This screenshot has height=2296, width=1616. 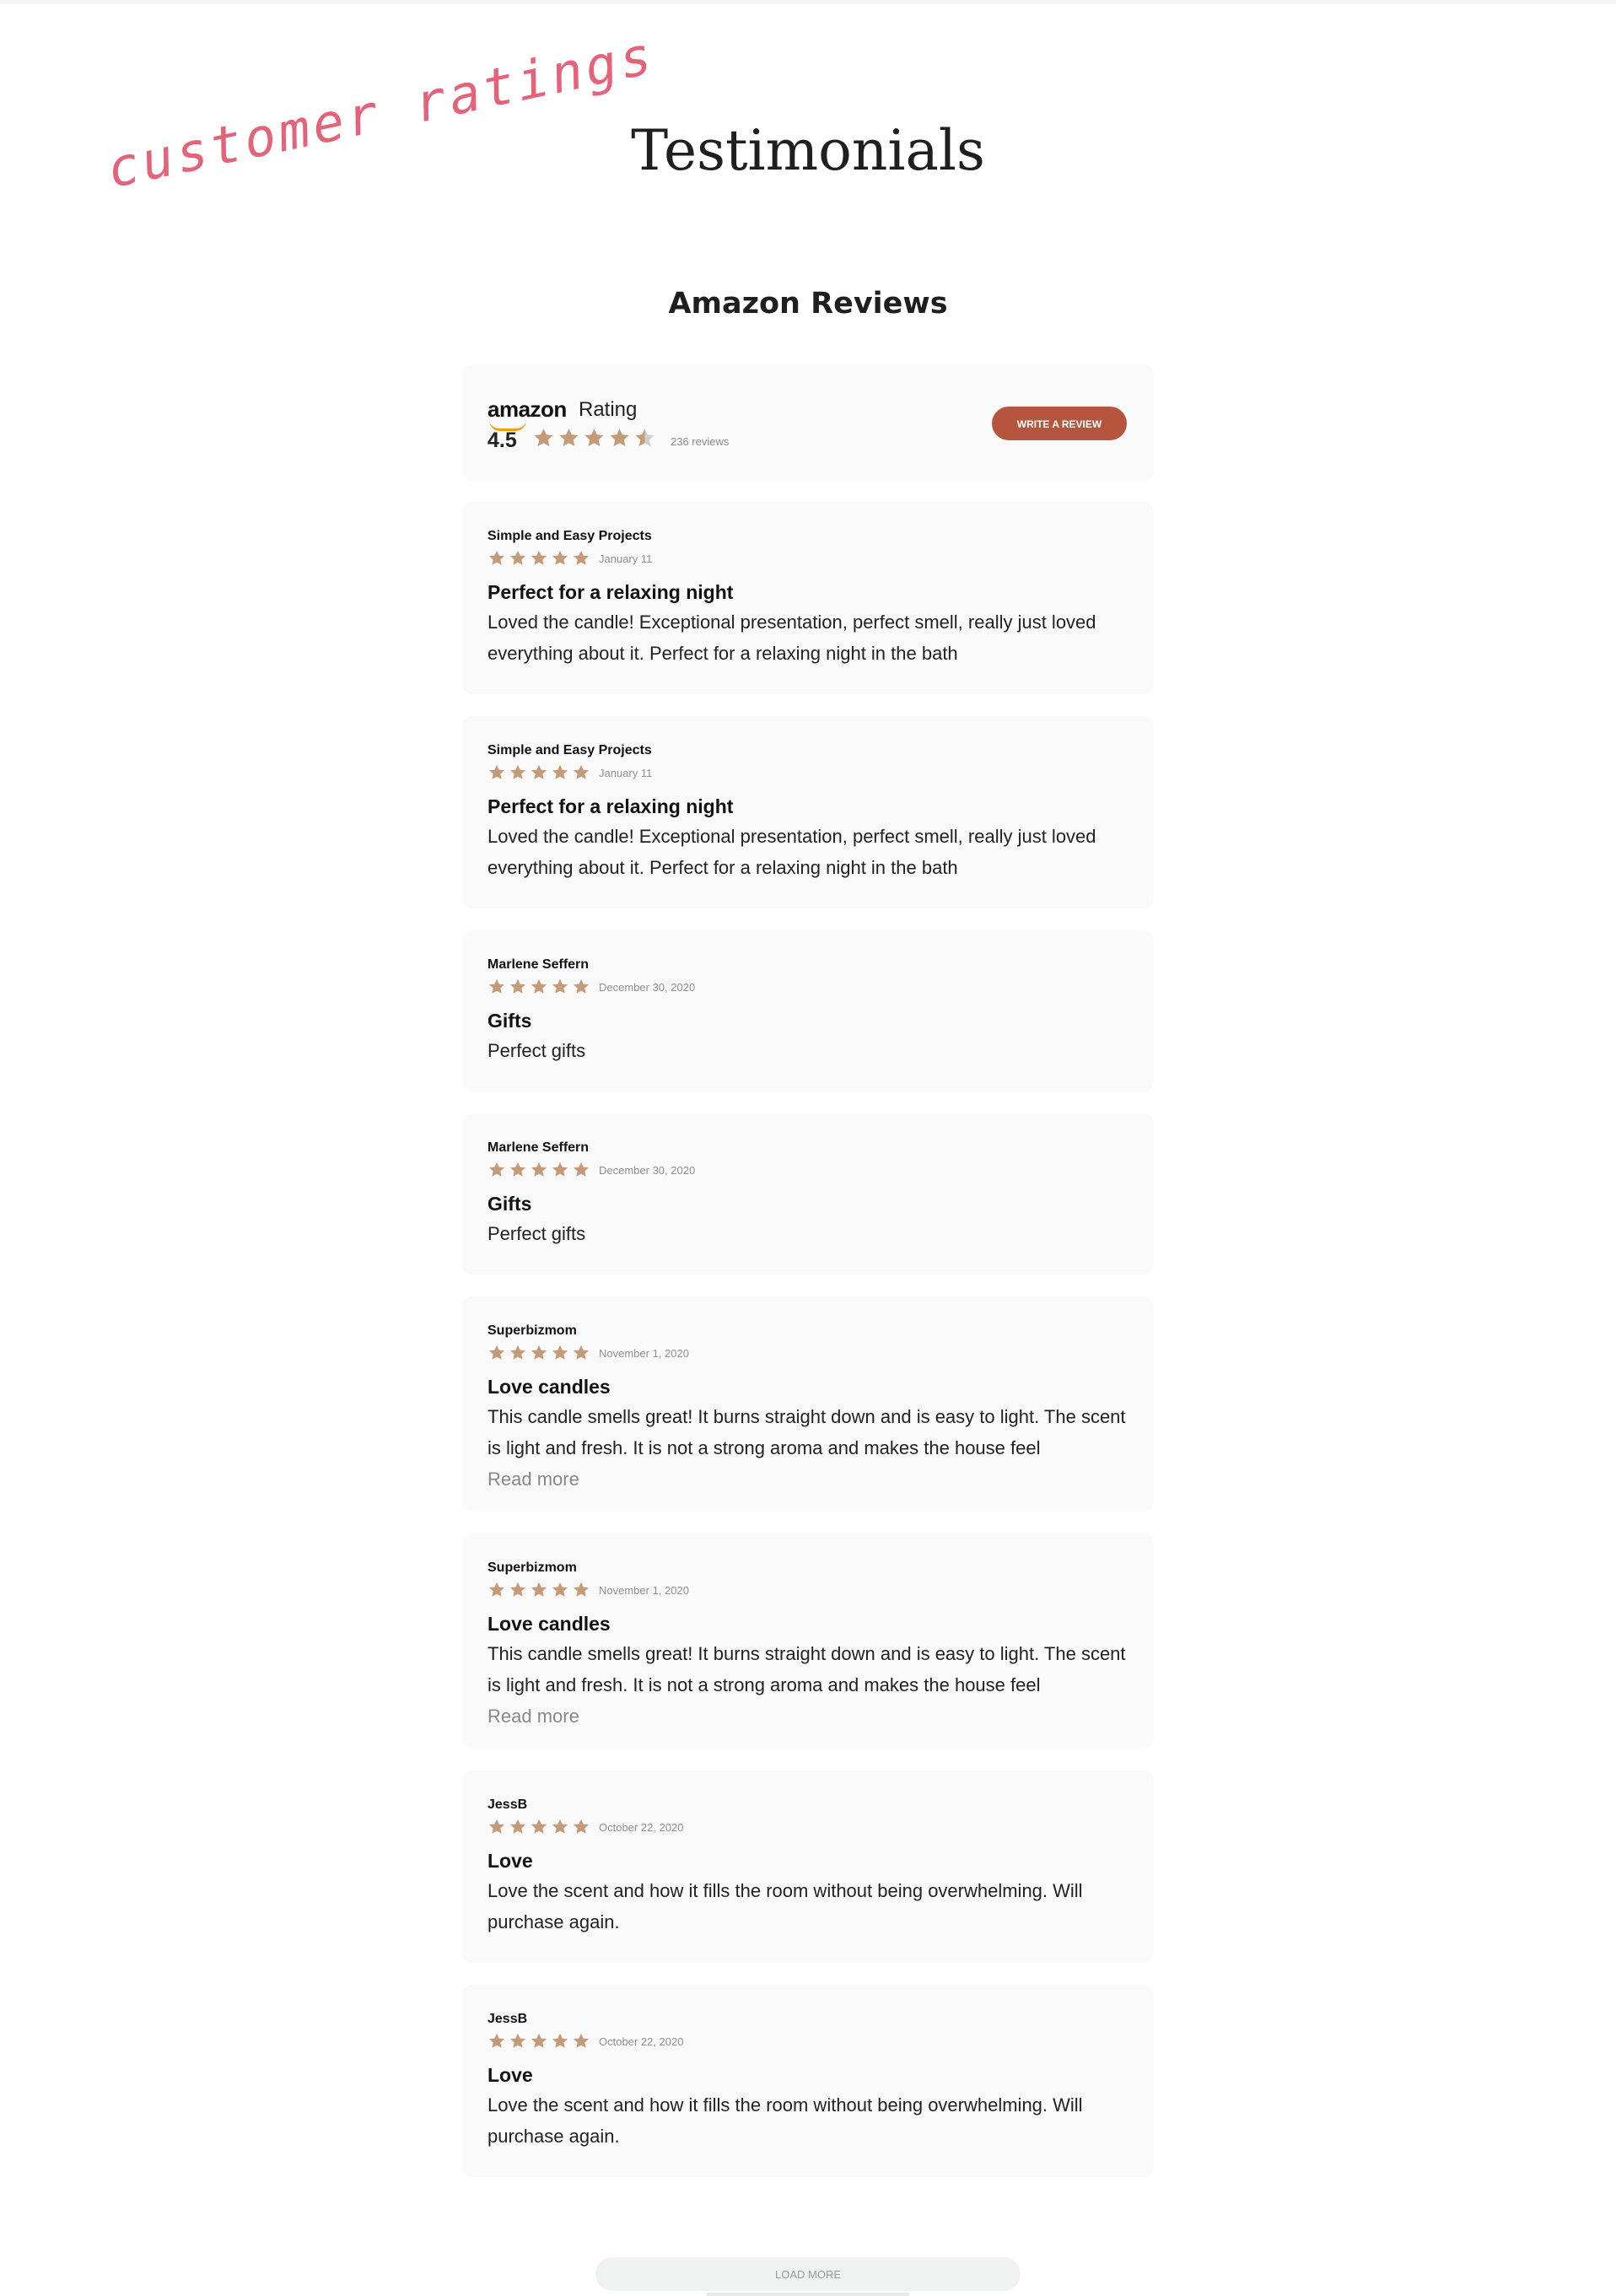 I want to click on average-rating: 4.5, so click(x=502, y=440).